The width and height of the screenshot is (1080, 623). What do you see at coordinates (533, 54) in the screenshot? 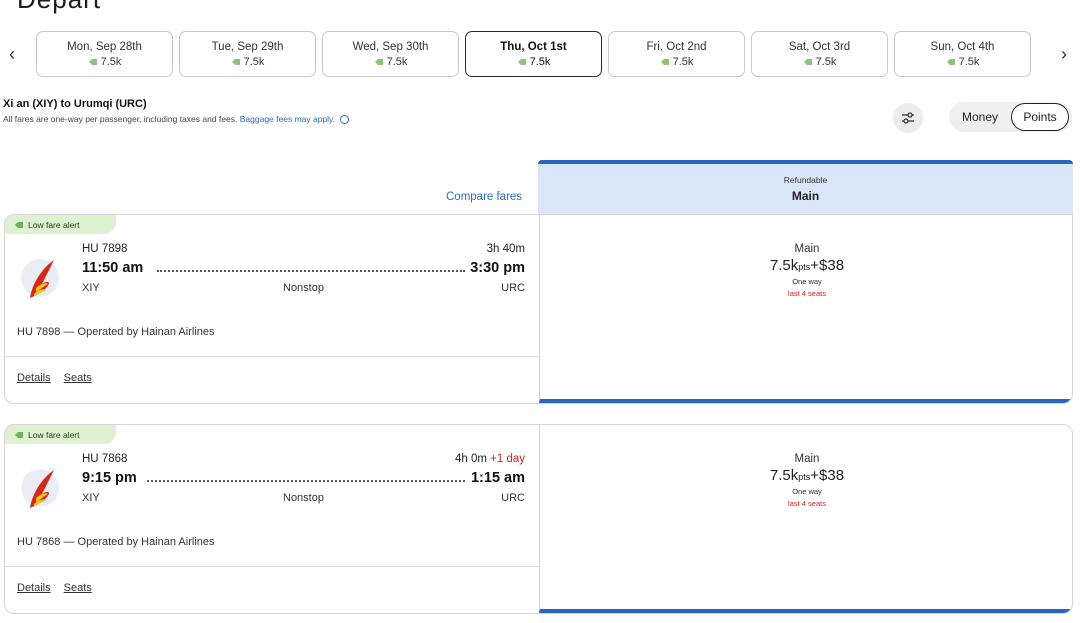
I see `date-card-oct-1: Thu, Oct 1st 7.5k` at bounding box center [533, 54].